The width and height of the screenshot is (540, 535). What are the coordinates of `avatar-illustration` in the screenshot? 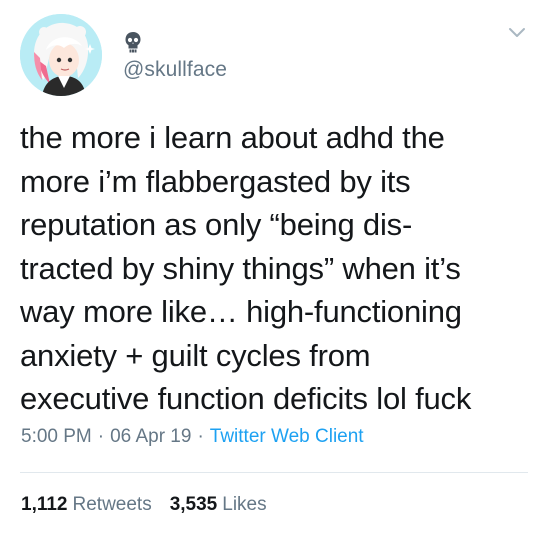 It's located at (61, 55).